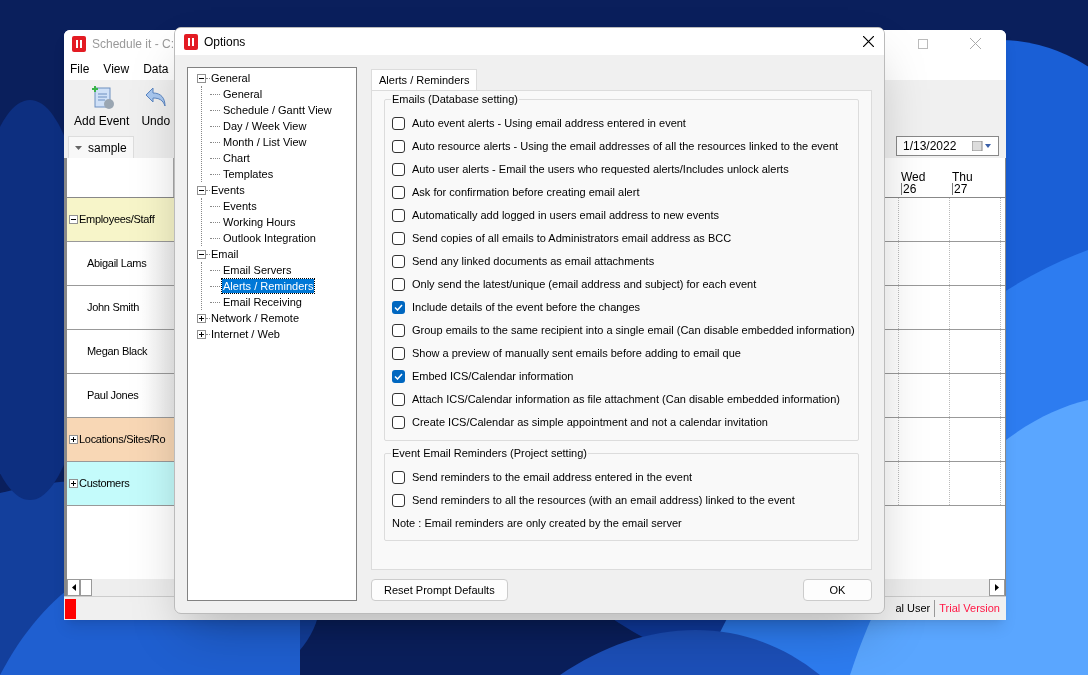  I want to click on scroll-left-button, so click(73, 587).